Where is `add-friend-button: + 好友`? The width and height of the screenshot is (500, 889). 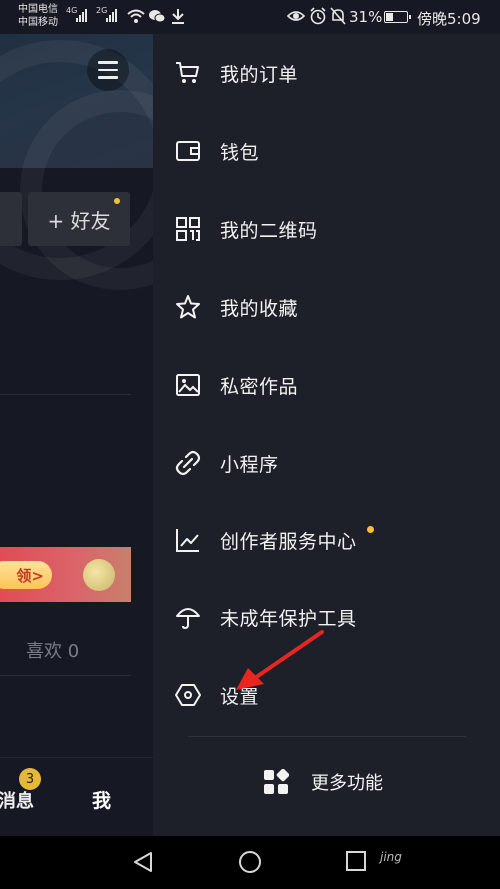
add-friend-button: + 好友 is located at coordinates (79, 219).